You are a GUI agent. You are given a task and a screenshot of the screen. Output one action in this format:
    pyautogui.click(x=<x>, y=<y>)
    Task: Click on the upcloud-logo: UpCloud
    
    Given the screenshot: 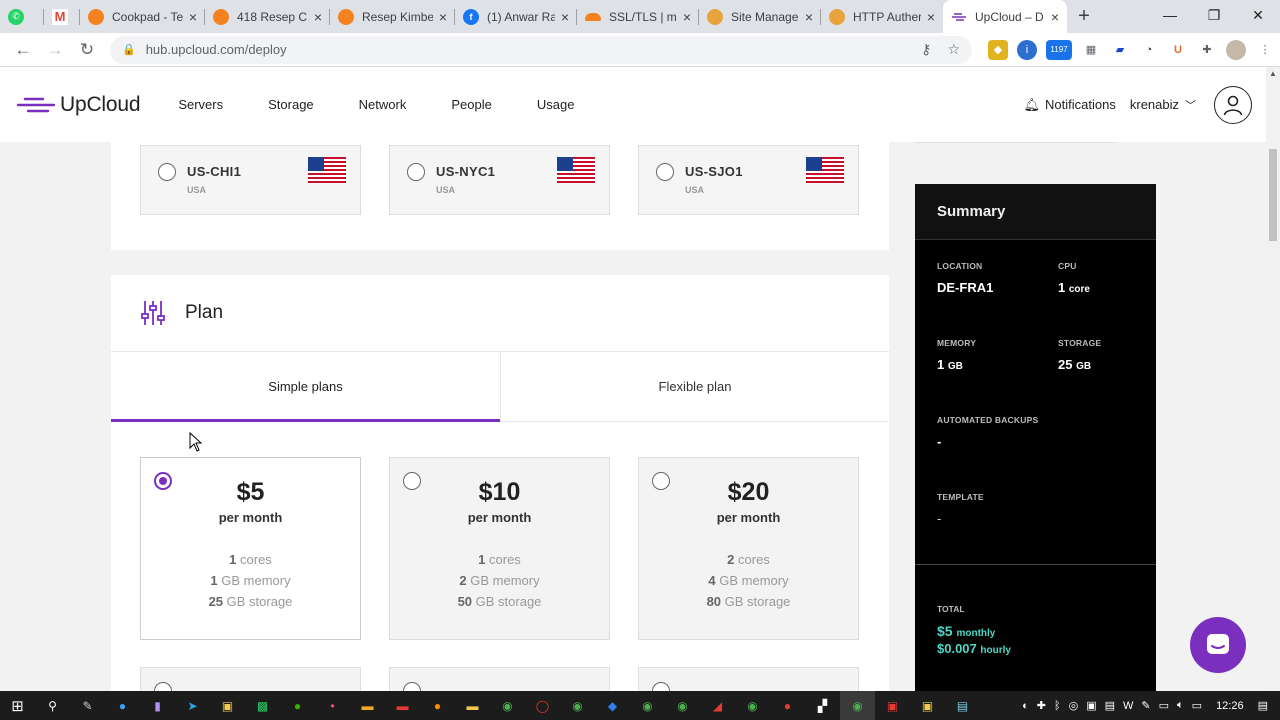 What is the action you would take?
    pyautogui.click(x=78, y=105)
    